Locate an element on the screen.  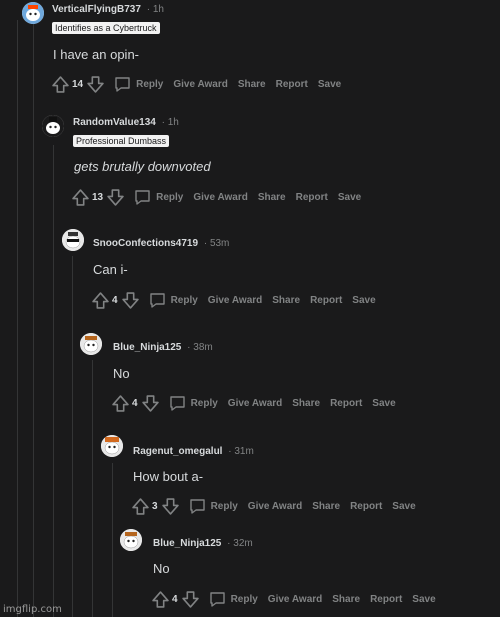
timestamp: · 1h is located at coordinates (154, 9).